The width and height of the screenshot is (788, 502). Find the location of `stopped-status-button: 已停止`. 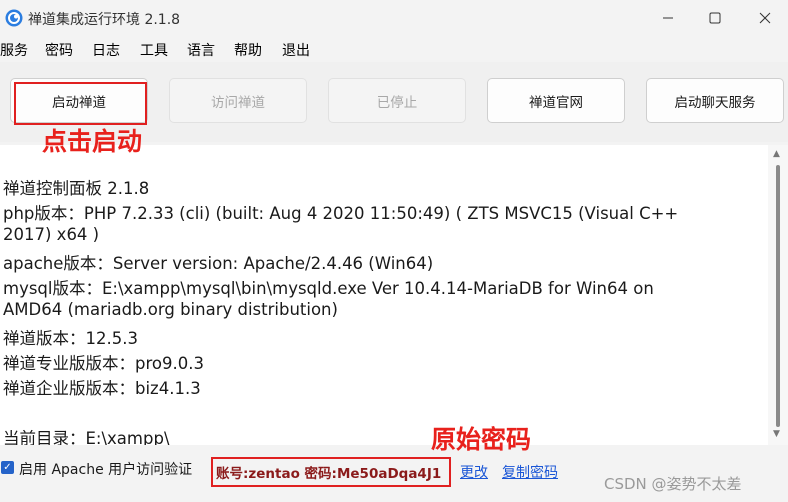

stopped-status-button: 已停止 is located at coordinates (397, 100).